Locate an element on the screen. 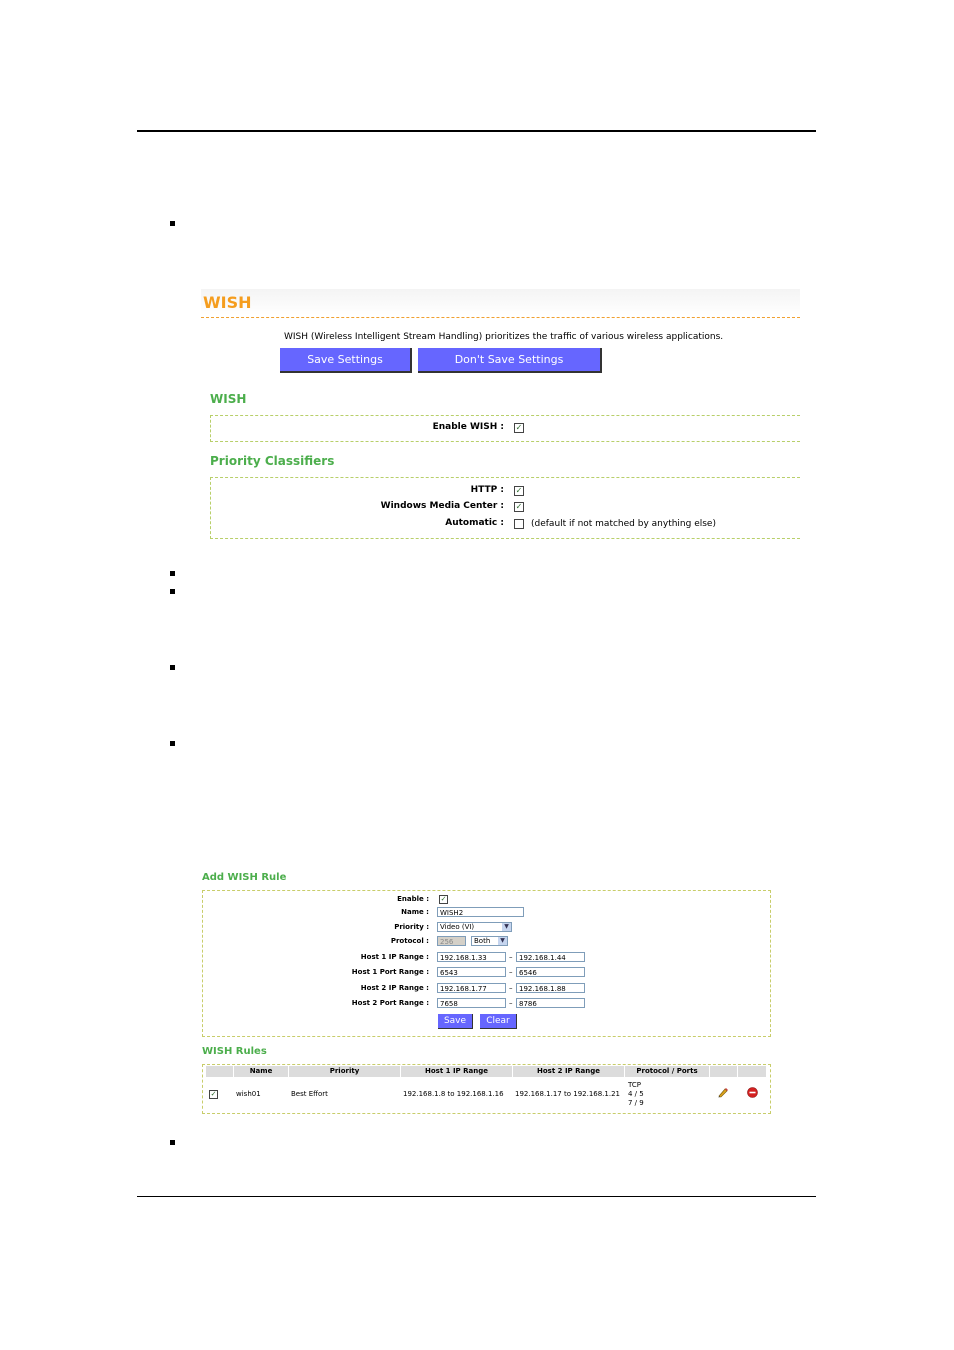 The image size is (954, 1350). name-label: Name : is located at coordinates (415, 912).